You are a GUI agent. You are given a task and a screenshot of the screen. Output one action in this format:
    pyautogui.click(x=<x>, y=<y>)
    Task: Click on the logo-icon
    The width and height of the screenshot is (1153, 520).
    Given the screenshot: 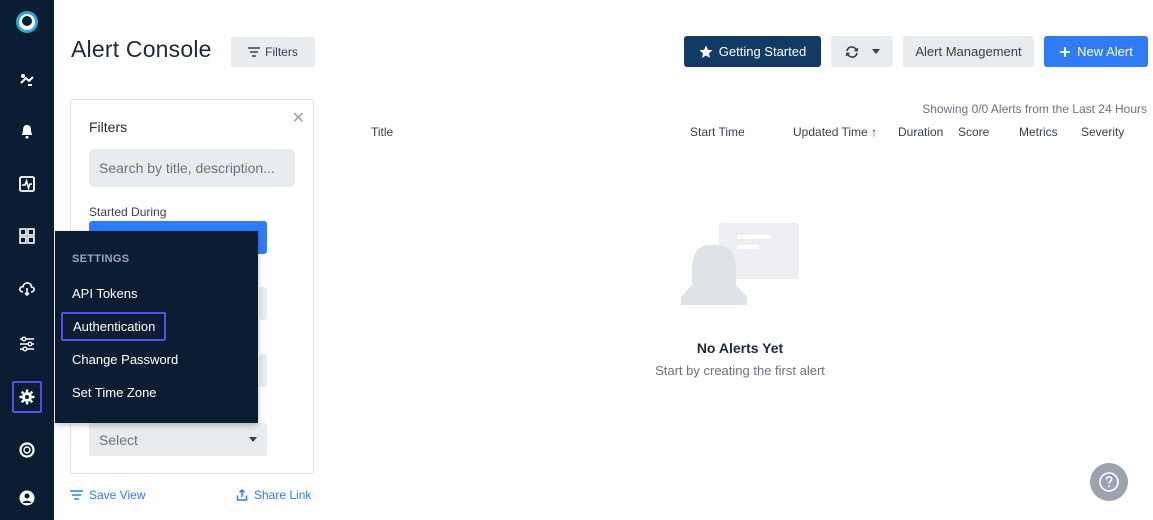 What is the action you would take?
    pyautogui.click(x=27, y=22)
    